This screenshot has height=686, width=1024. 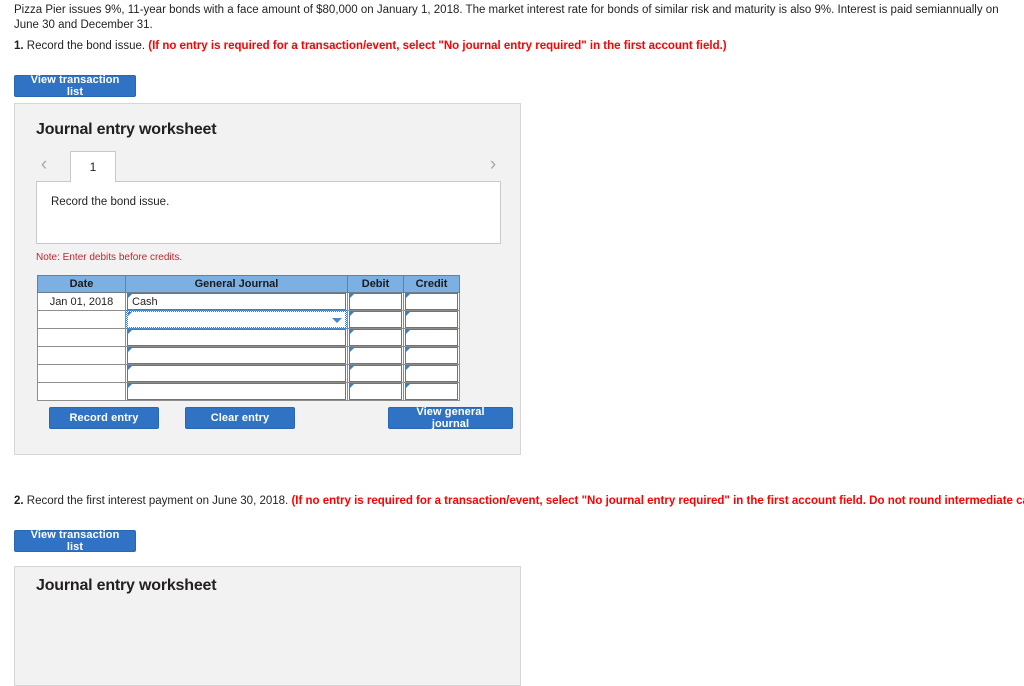 I want to click on record-entry-button: Record entry, so click(x=104, y=418).